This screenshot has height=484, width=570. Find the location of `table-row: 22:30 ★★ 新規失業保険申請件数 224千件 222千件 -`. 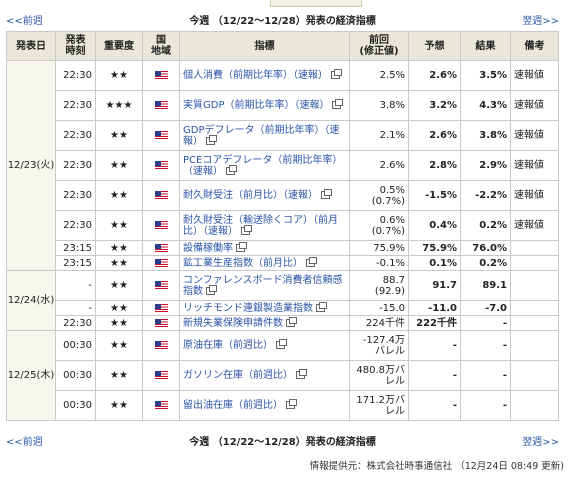

table-row: 22:30 ★★ 新規失業保険申請件数 224千件 222千件 - is located at coordinates (283, 323).